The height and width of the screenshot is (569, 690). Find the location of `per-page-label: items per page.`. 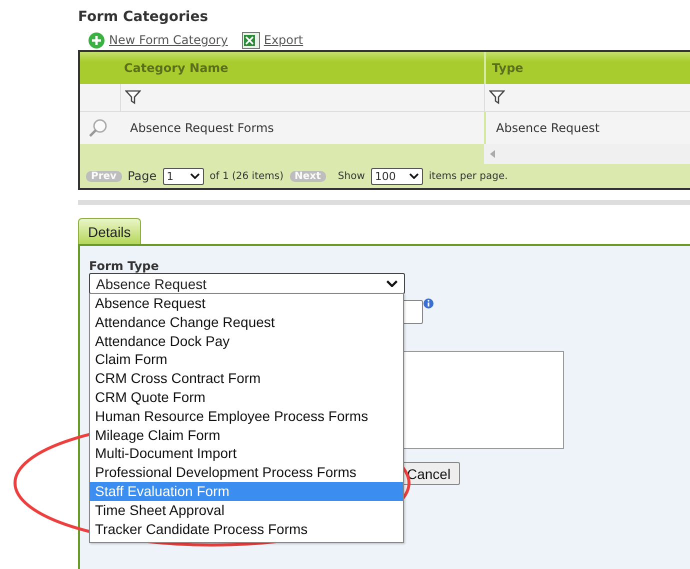

per-page-label: items per page. is located at coordinates (468, 176).